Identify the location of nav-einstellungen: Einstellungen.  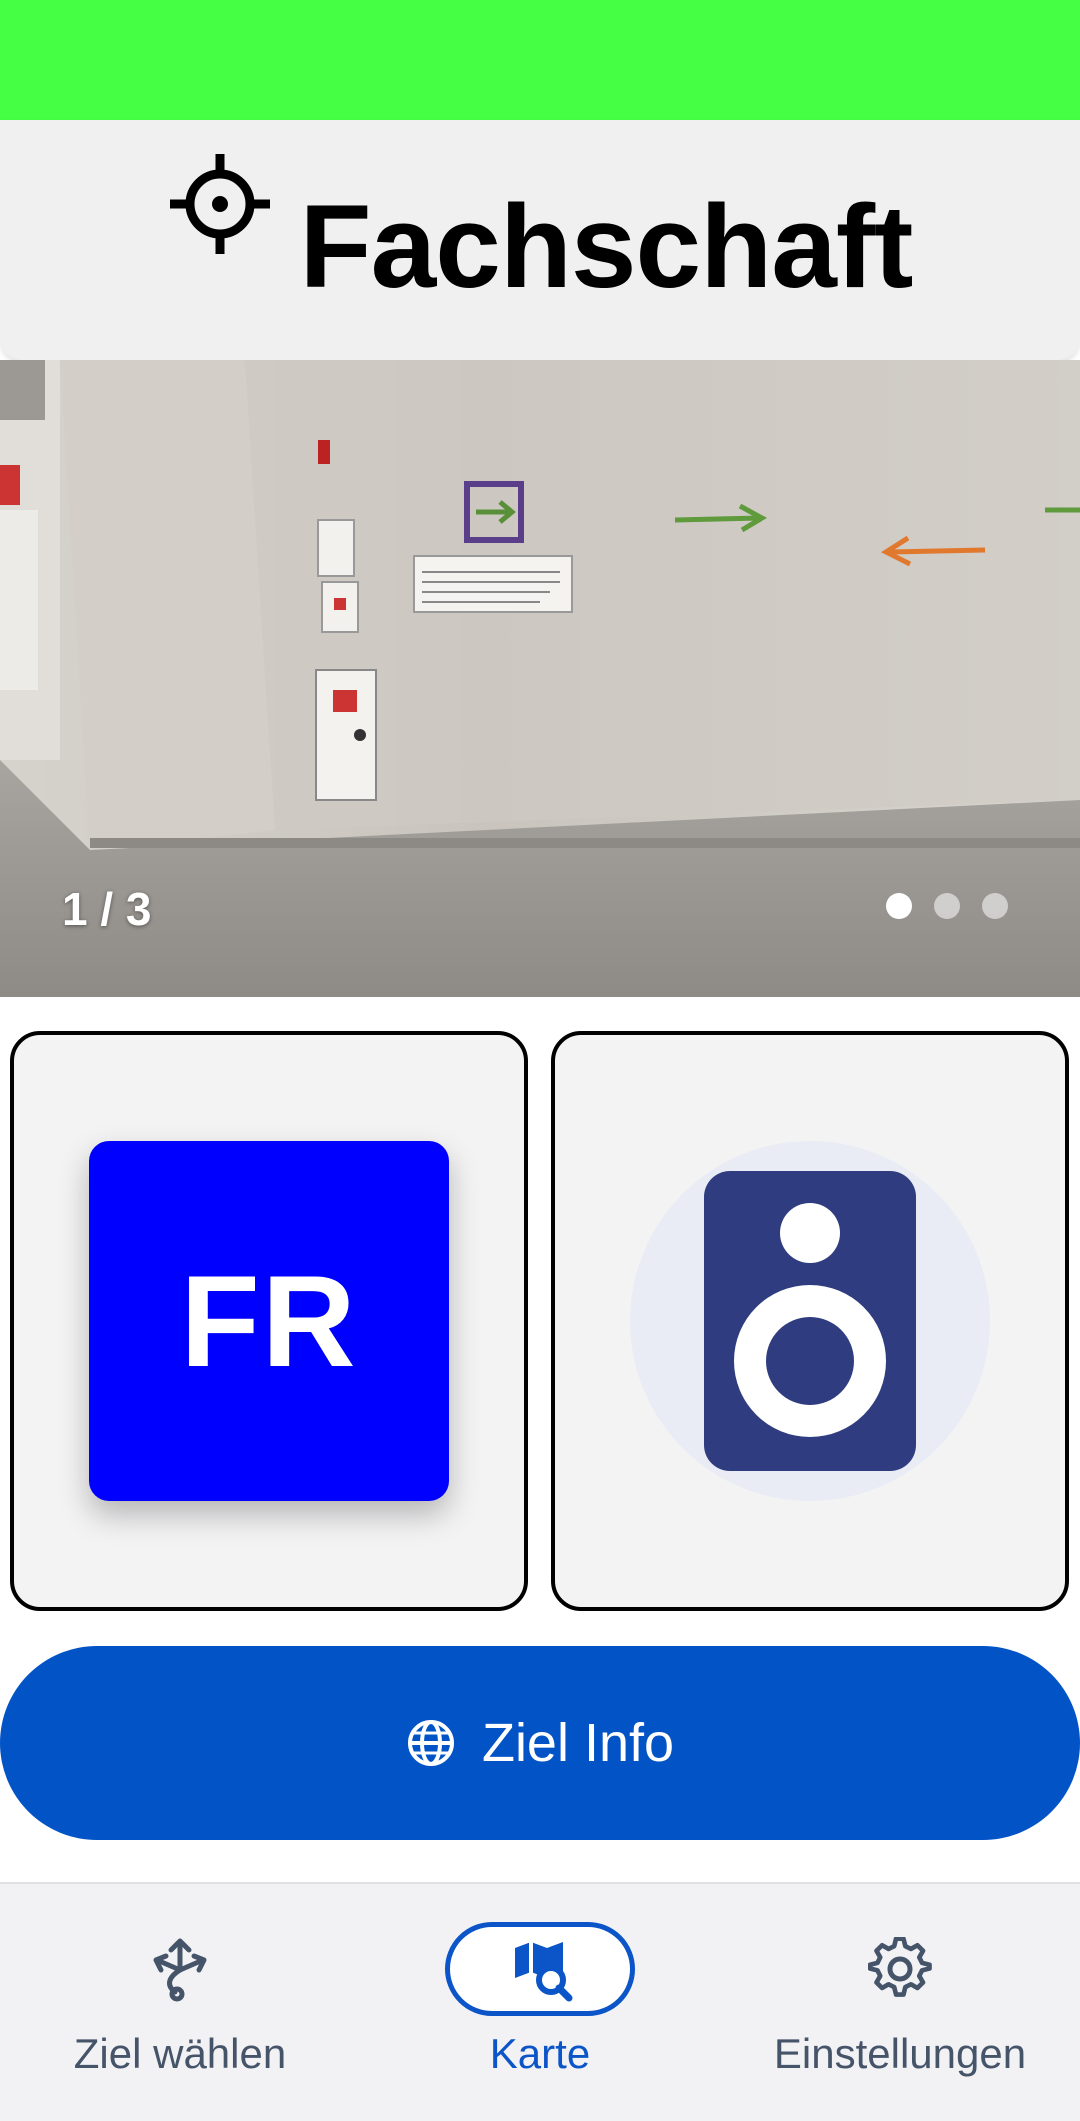
(900, 2000).